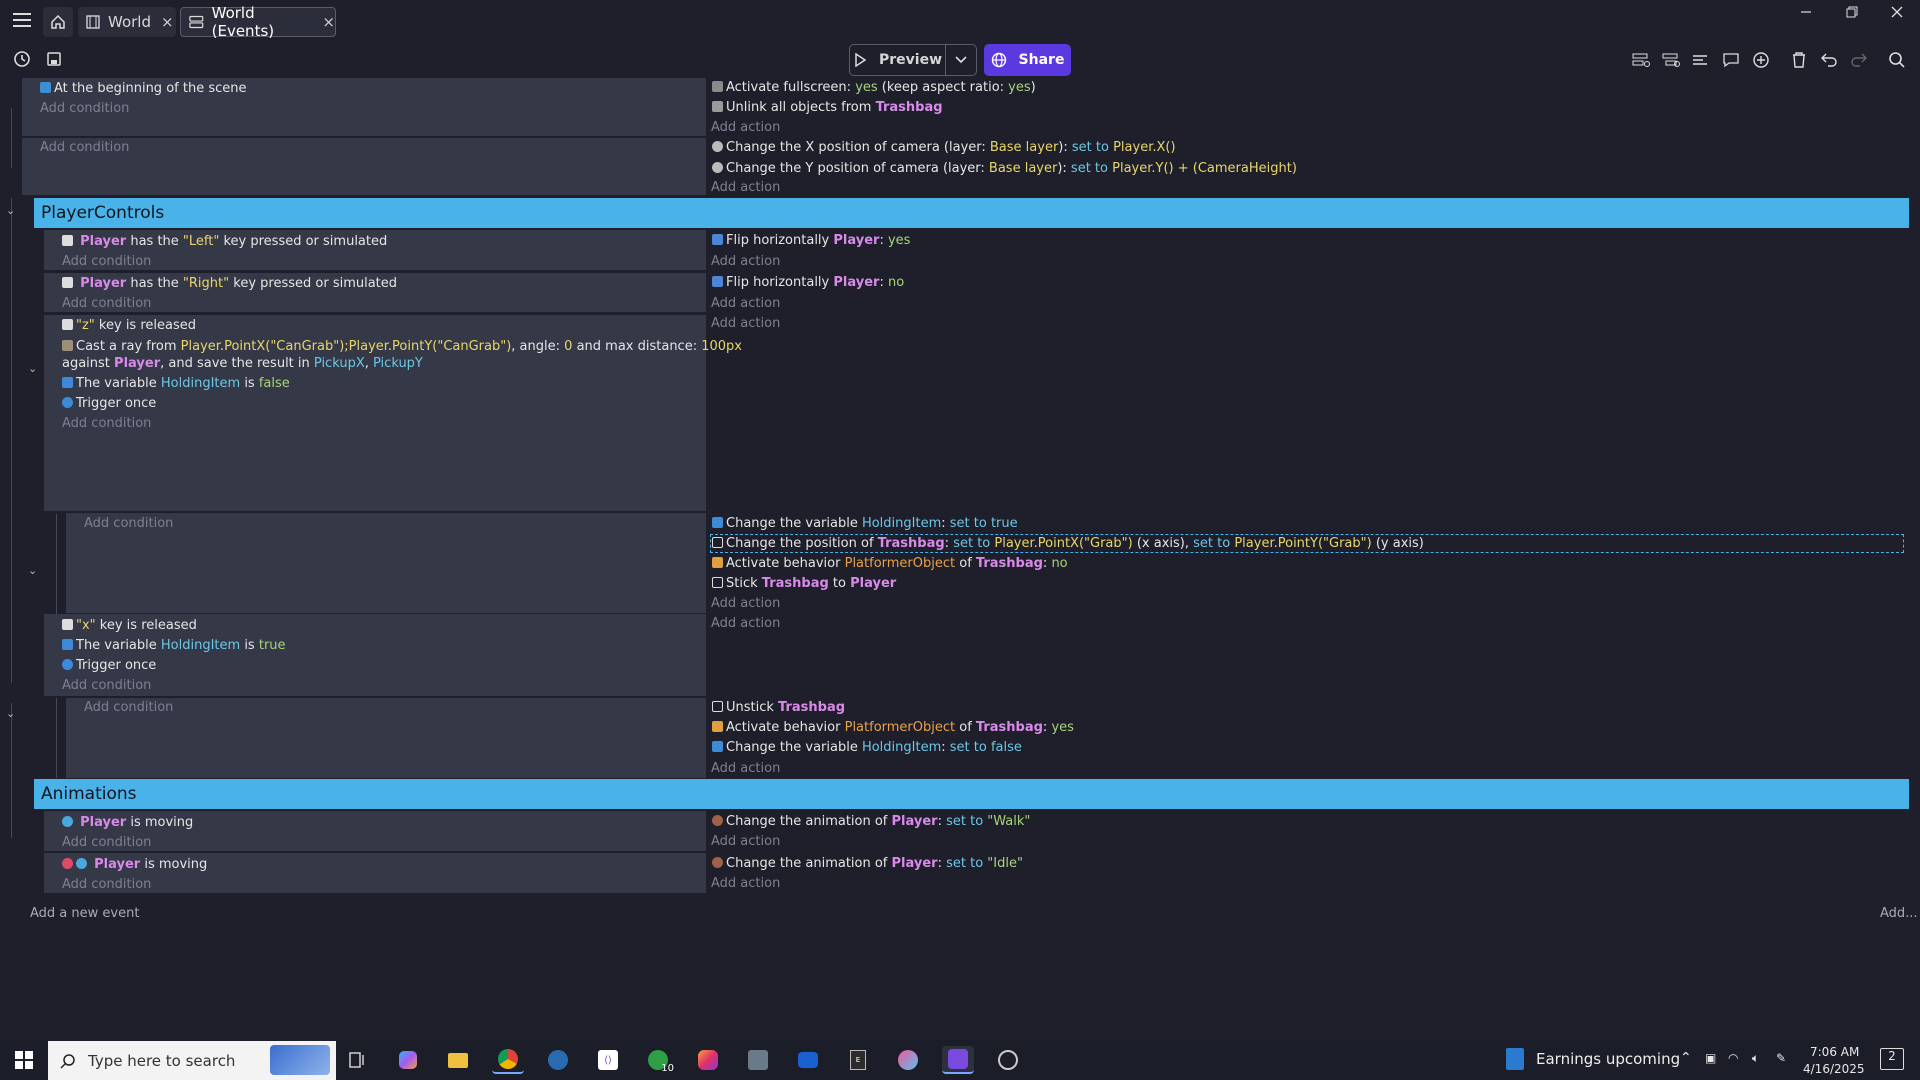 Image resolution: width=1920 pixels, height=1080 pixels. I want to click on gdevelop-icon, so click(958, 1060).